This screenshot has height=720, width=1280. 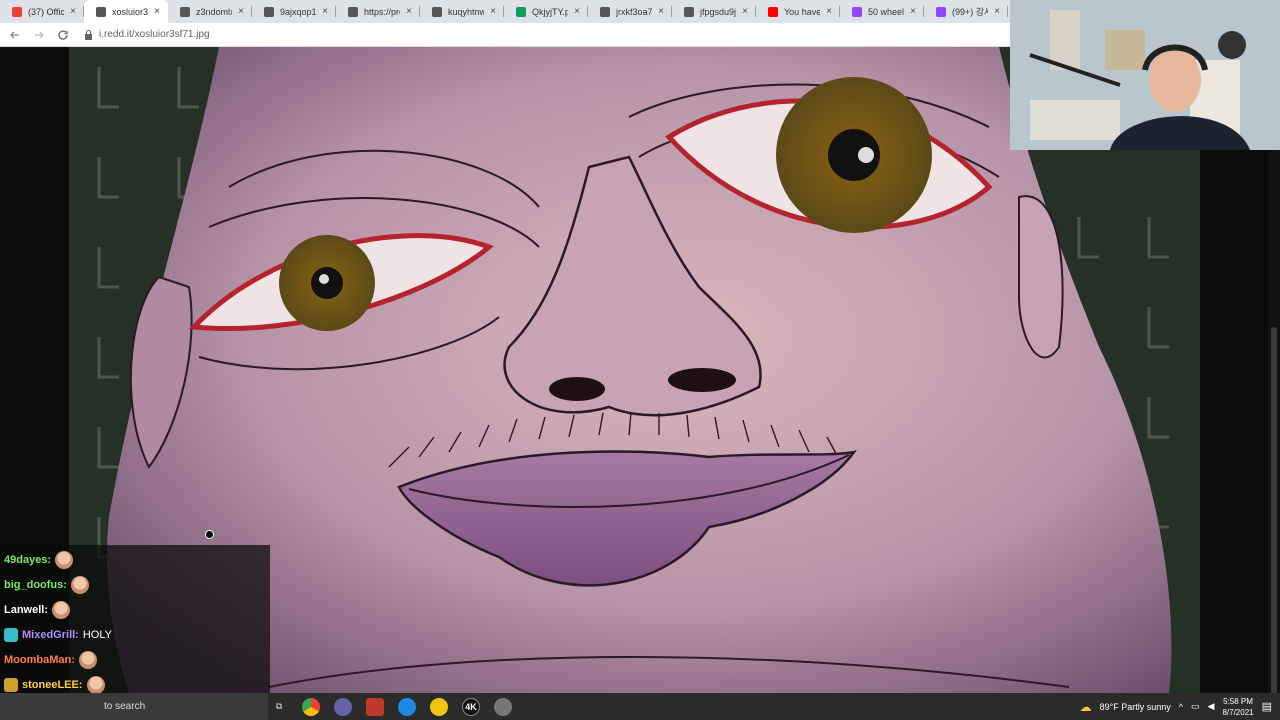 What do you see at coordinates (135, 584) in the screenshot?
I see `chat-message: big_doofus:` at bounding box center [135, 584].